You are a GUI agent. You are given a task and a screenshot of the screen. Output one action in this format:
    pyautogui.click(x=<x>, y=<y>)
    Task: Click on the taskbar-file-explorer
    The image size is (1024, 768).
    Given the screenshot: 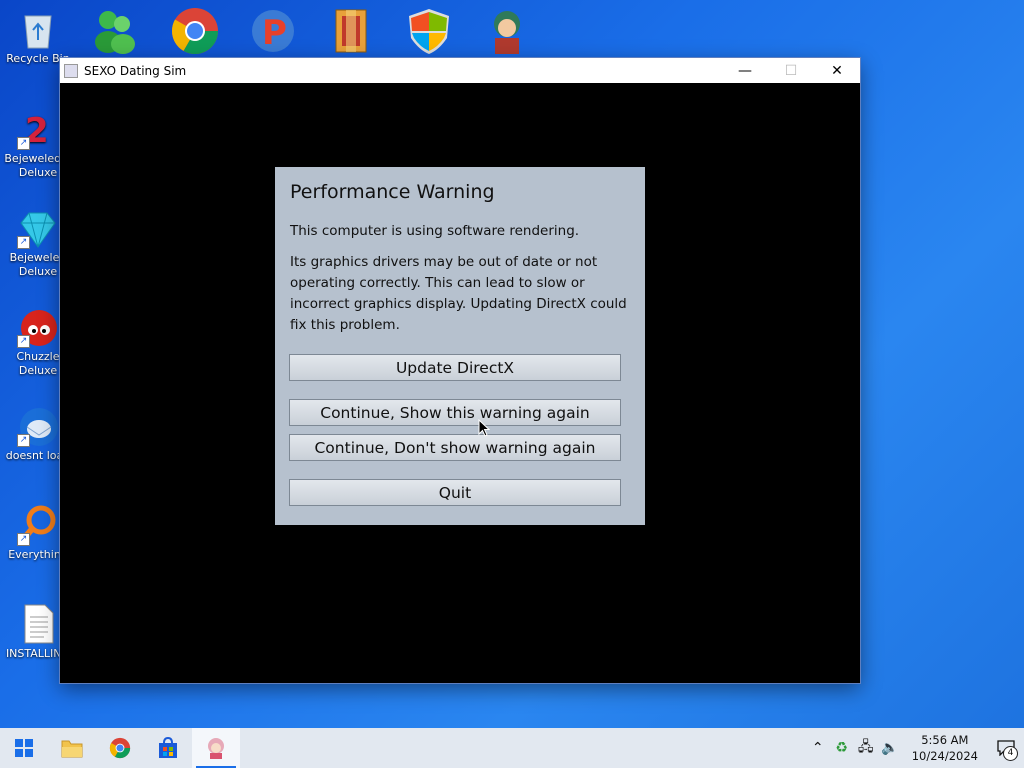 What is the action you would take?
    pyautogui.click(x=72, y=748)
    